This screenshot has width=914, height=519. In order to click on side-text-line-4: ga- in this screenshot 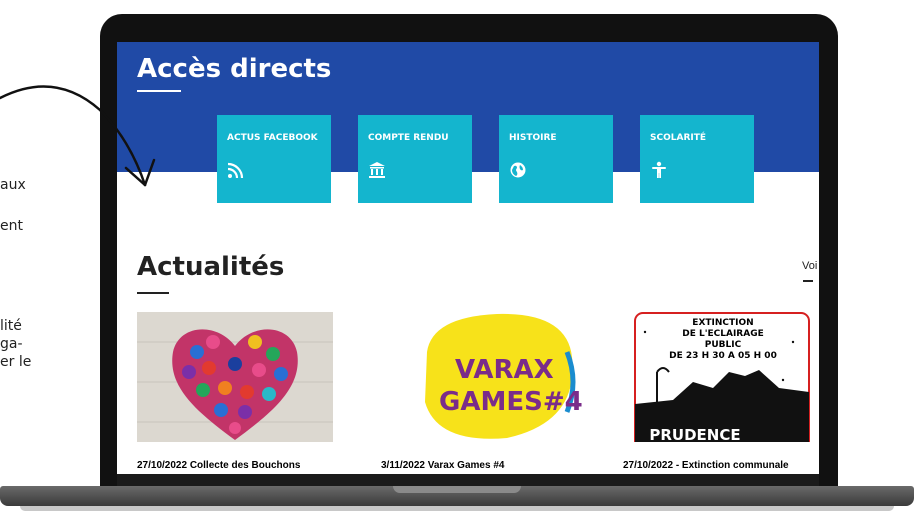, I will do `click(11, 344)`.